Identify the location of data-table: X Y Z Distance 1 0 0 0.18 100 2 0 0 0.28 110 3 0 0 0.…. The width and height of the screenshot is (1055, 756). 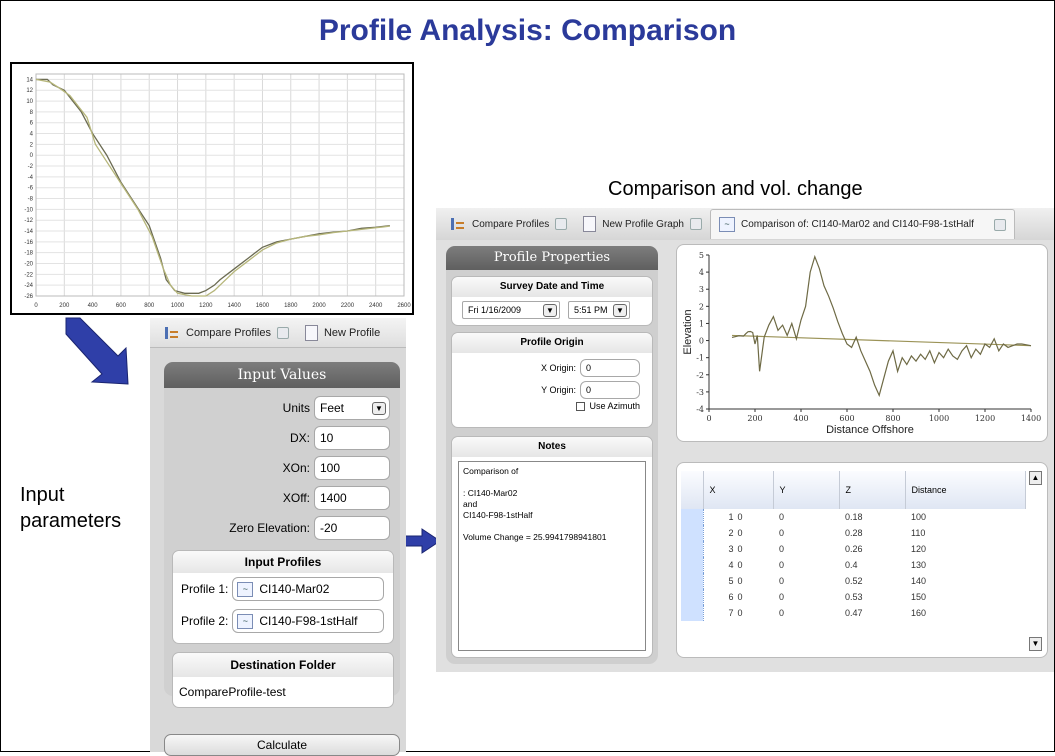
(853, 546).